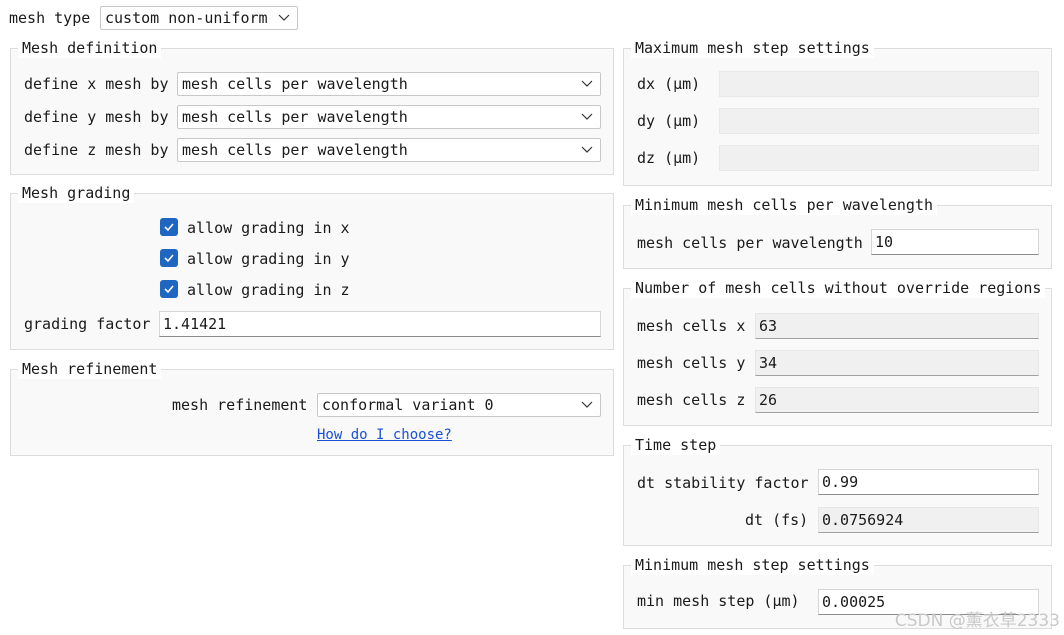 This screenshot has height=635, width=1064. I want to click on mesh-type-value: custom non-uniform, so click(186, 18).